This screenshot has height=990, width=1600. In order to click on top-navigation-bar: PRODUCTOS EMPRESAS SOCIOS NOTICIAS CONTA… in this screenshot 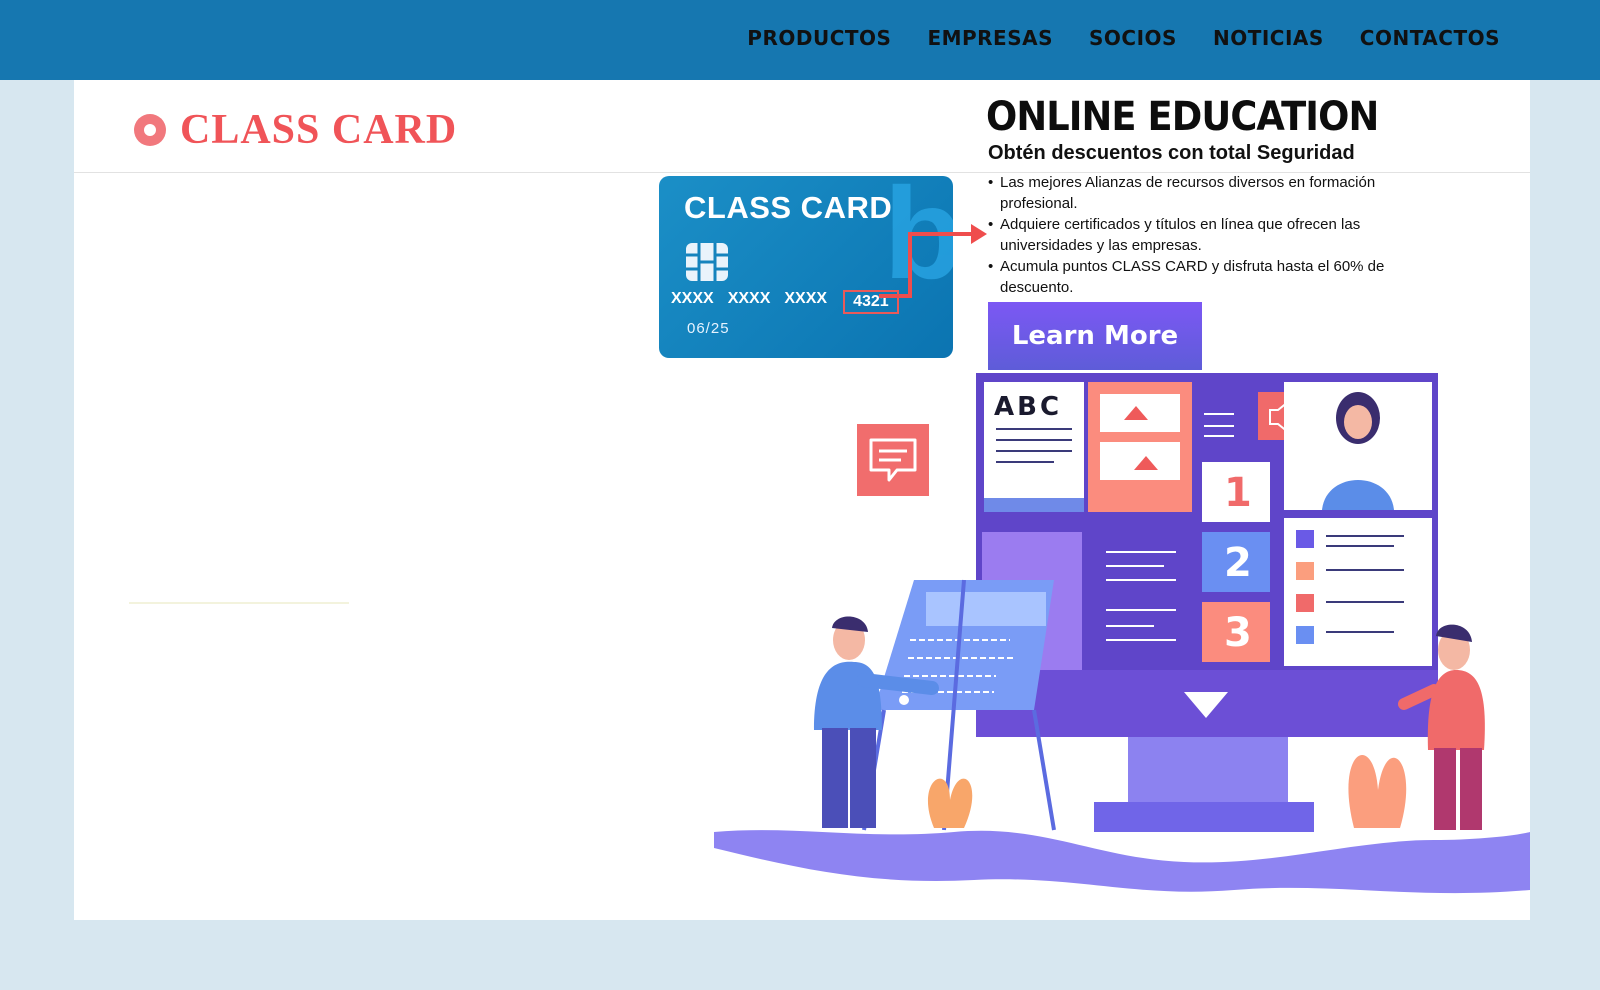, I will do `click(800, 40)`.